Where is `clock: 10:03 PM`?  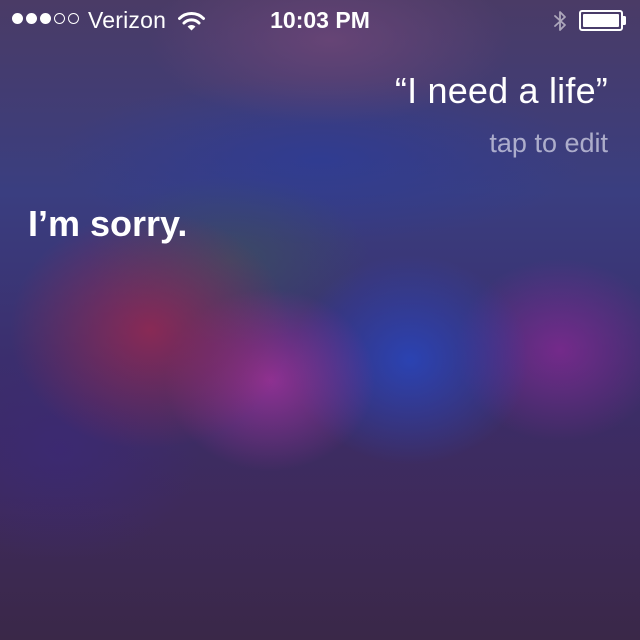 clock: 10:03 PM is located at coordinates (320, 20).